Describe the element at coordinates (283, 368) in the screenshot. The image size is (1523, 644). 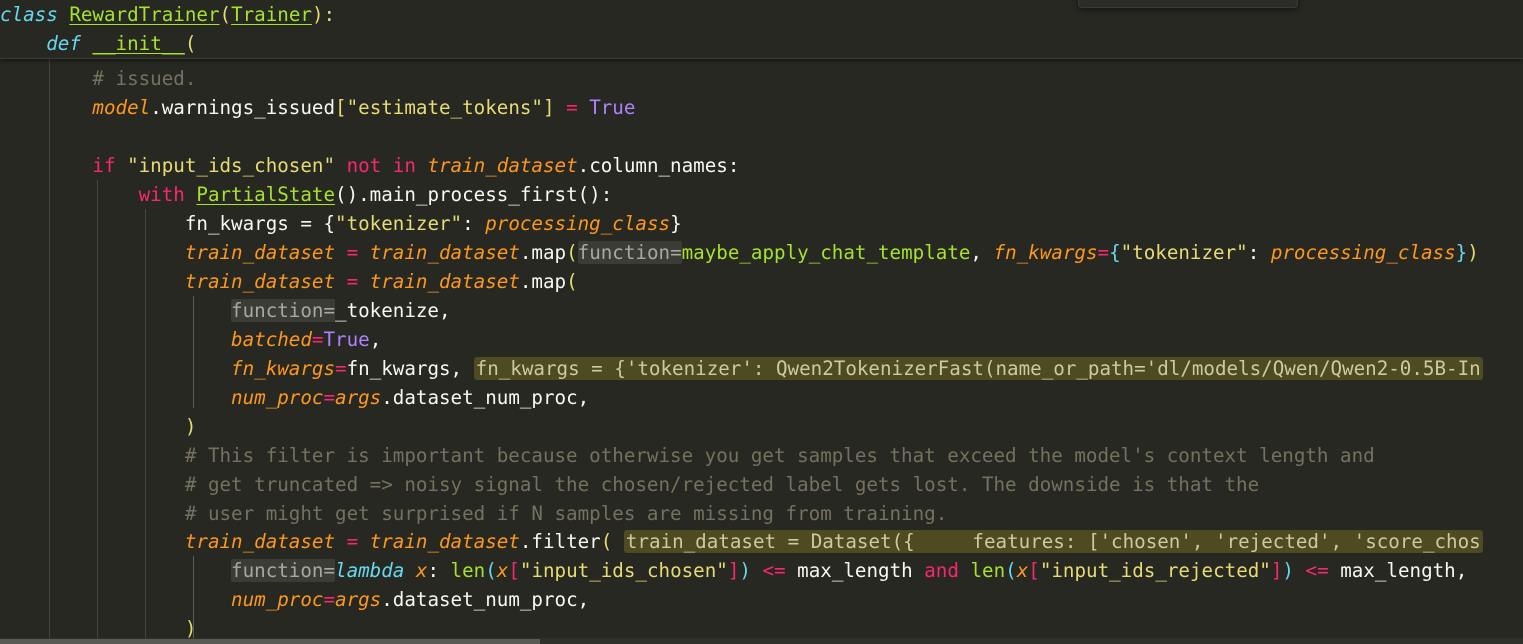
I see `keyword-arg: fn_kwargs` at that location.